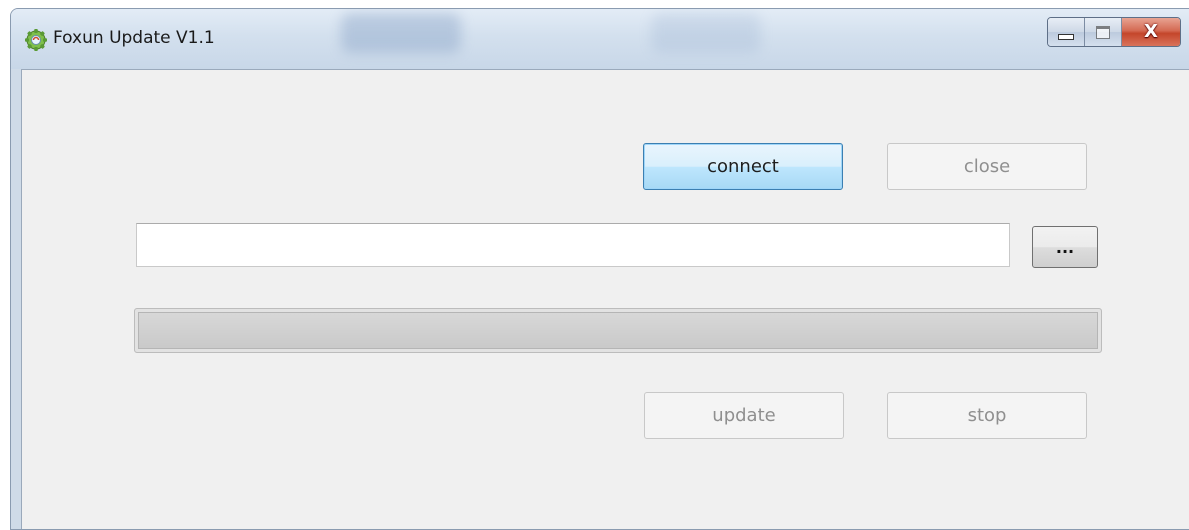 The height and width of the screenshot is (530, 1189). I want to click on update-button: update, so click(744, 415).